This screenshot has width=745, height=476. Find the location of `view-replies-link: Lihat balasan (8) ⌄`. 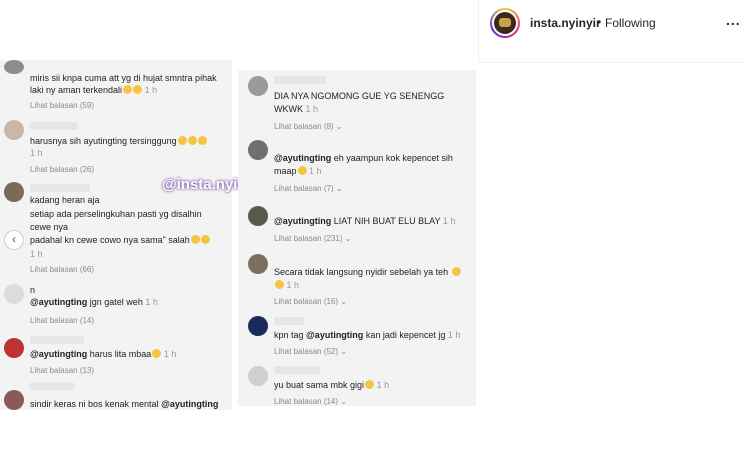

view-replies-link: Lihat balasan (8) ⌄ is located at coordinates (308, 126).